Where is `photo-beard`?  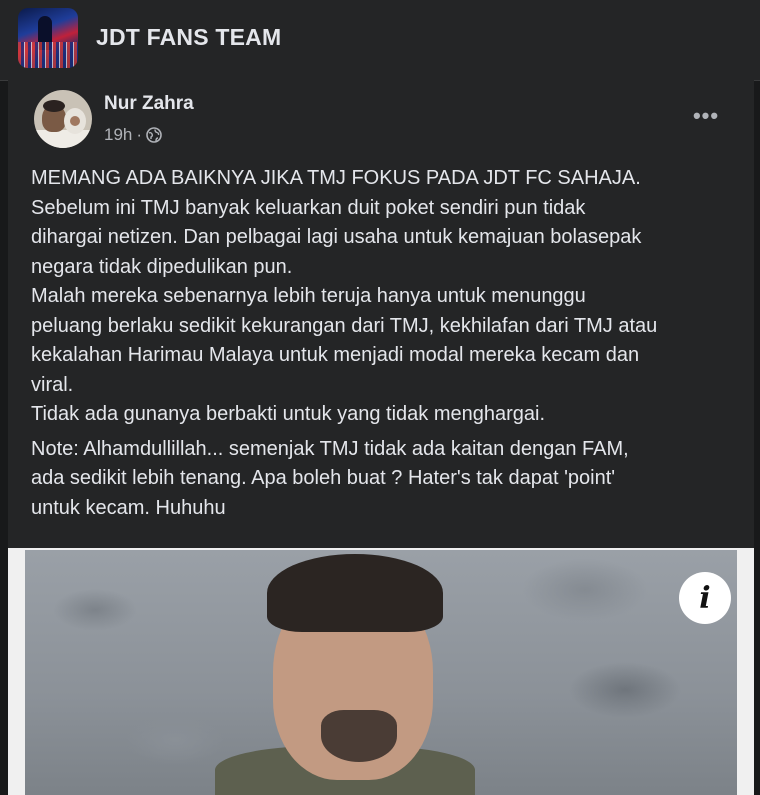
photo-beard is located at coordinates (359, 736).